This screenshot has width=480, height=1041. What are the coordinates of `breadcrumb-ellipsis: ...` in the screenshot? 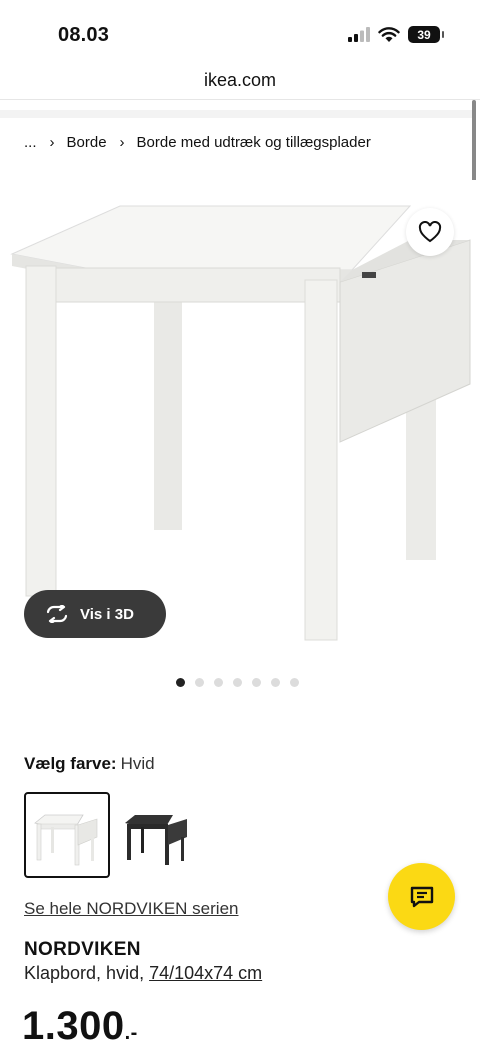 It's located at (30, 142).